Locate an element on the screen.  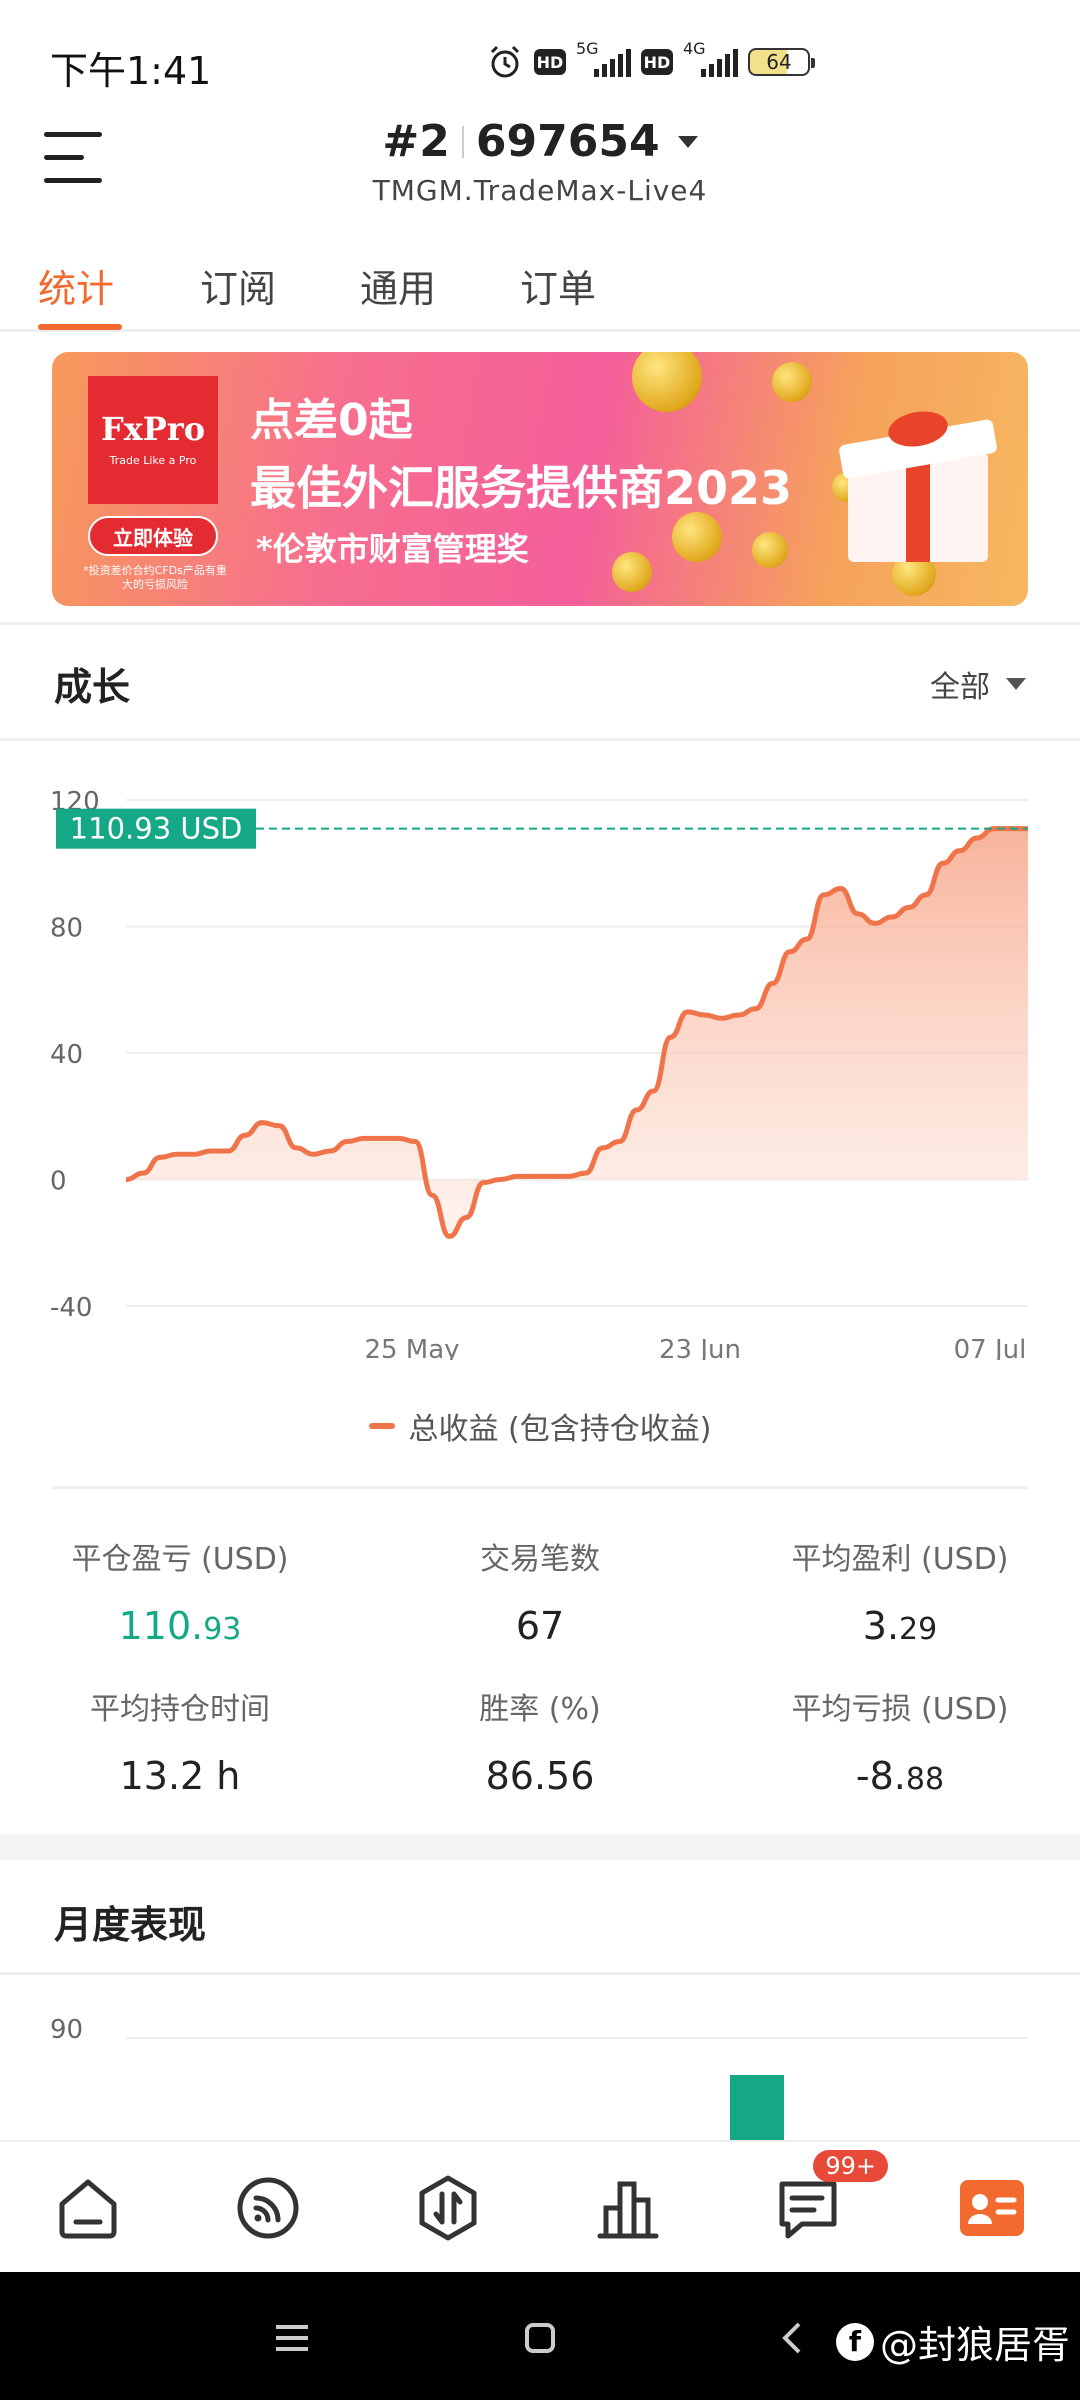
banner-award: *伦敦市财富管理奖 is located at coordinates (392, 549).